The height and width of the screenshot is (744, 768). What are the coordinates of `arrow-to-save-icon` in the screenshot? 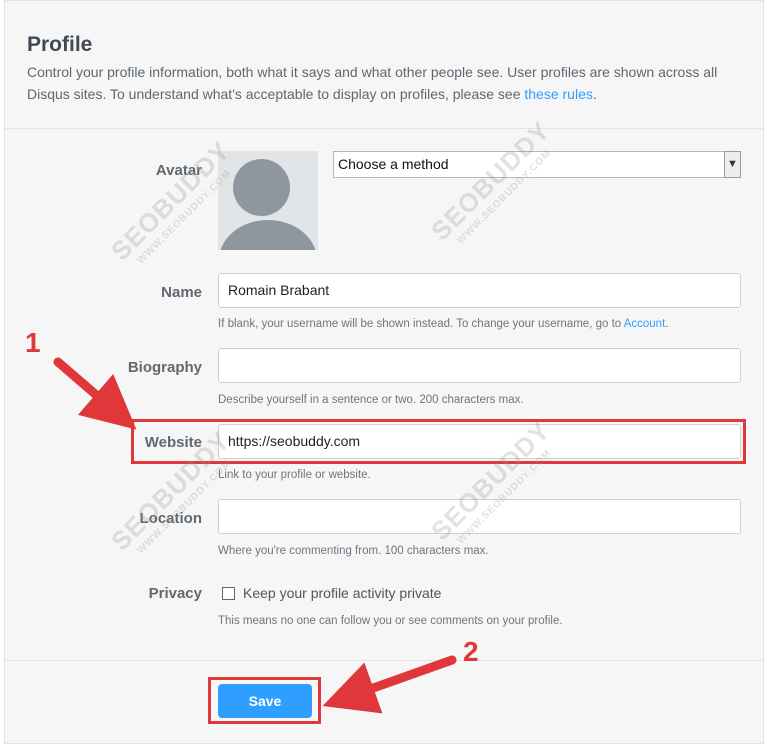 It's located at (389, 684).